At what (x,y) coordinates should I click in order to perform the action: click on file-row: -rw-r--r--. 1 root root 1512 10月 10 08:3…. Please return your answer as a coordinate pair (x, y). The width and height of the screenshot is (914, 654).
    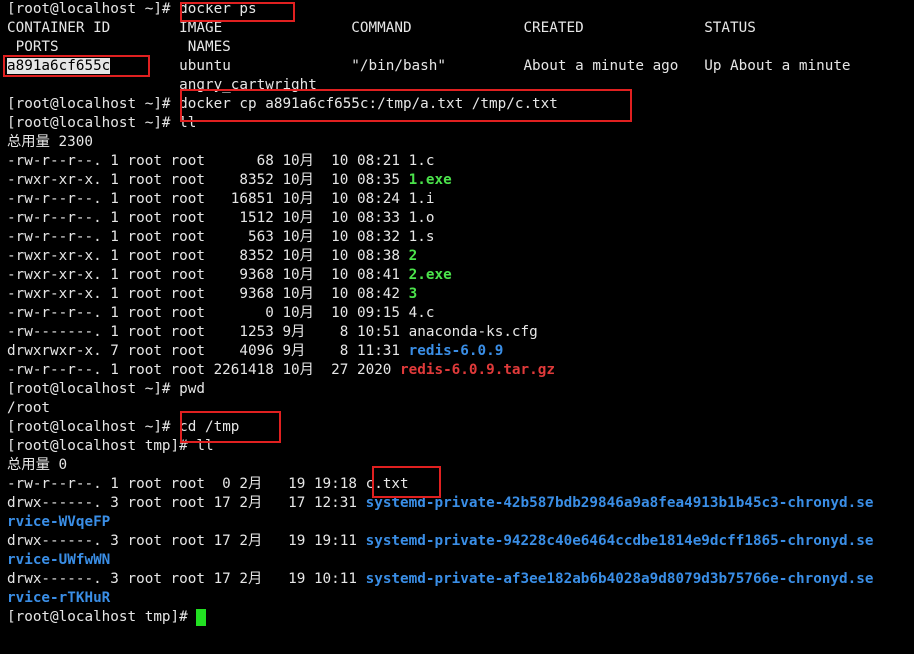
    Looking at the image, I should click on (460, 218).